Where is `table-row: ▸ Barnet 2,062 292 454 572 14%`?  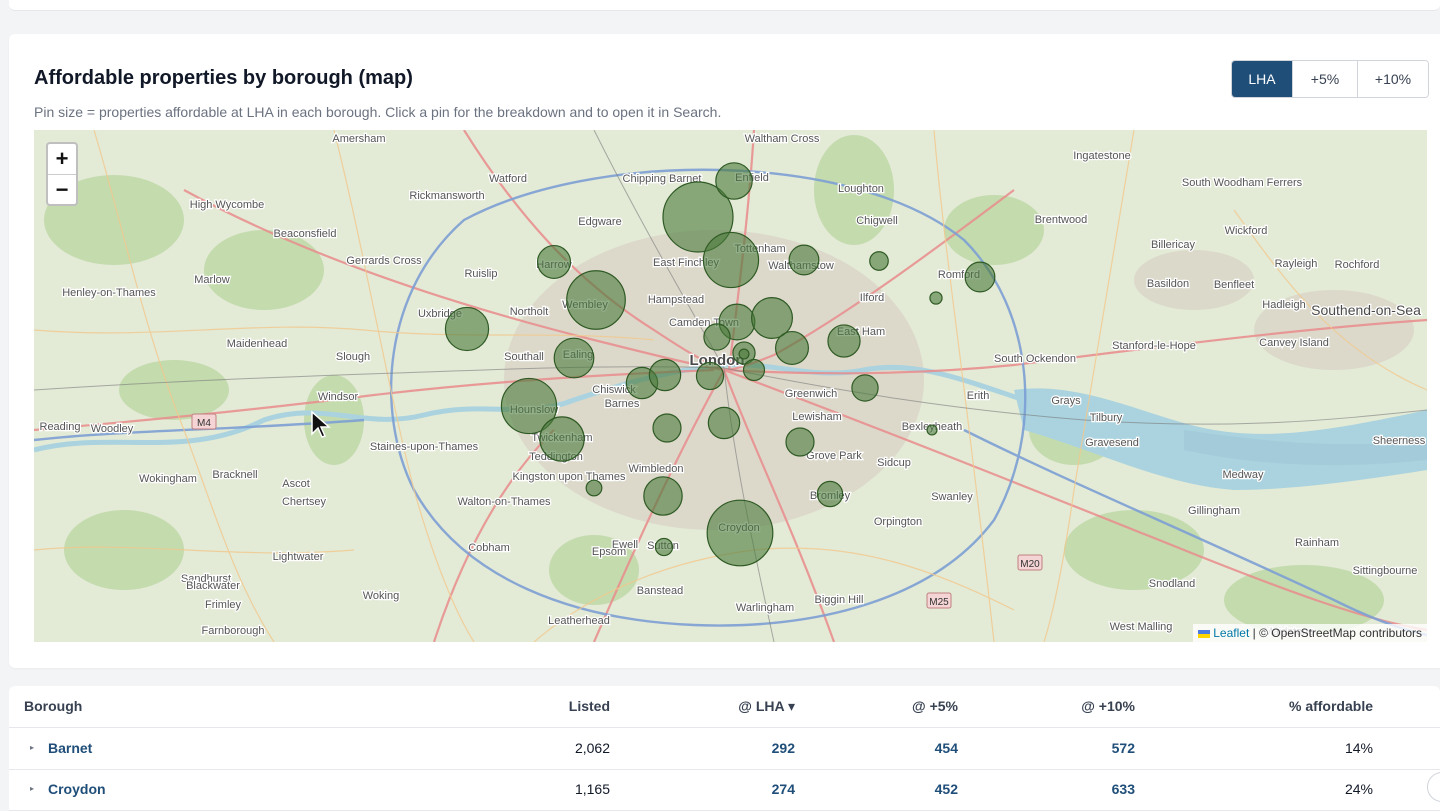 table-row: ▸ Barnet 2,062 292 454 572 14% is located at coordinates (724, 749).